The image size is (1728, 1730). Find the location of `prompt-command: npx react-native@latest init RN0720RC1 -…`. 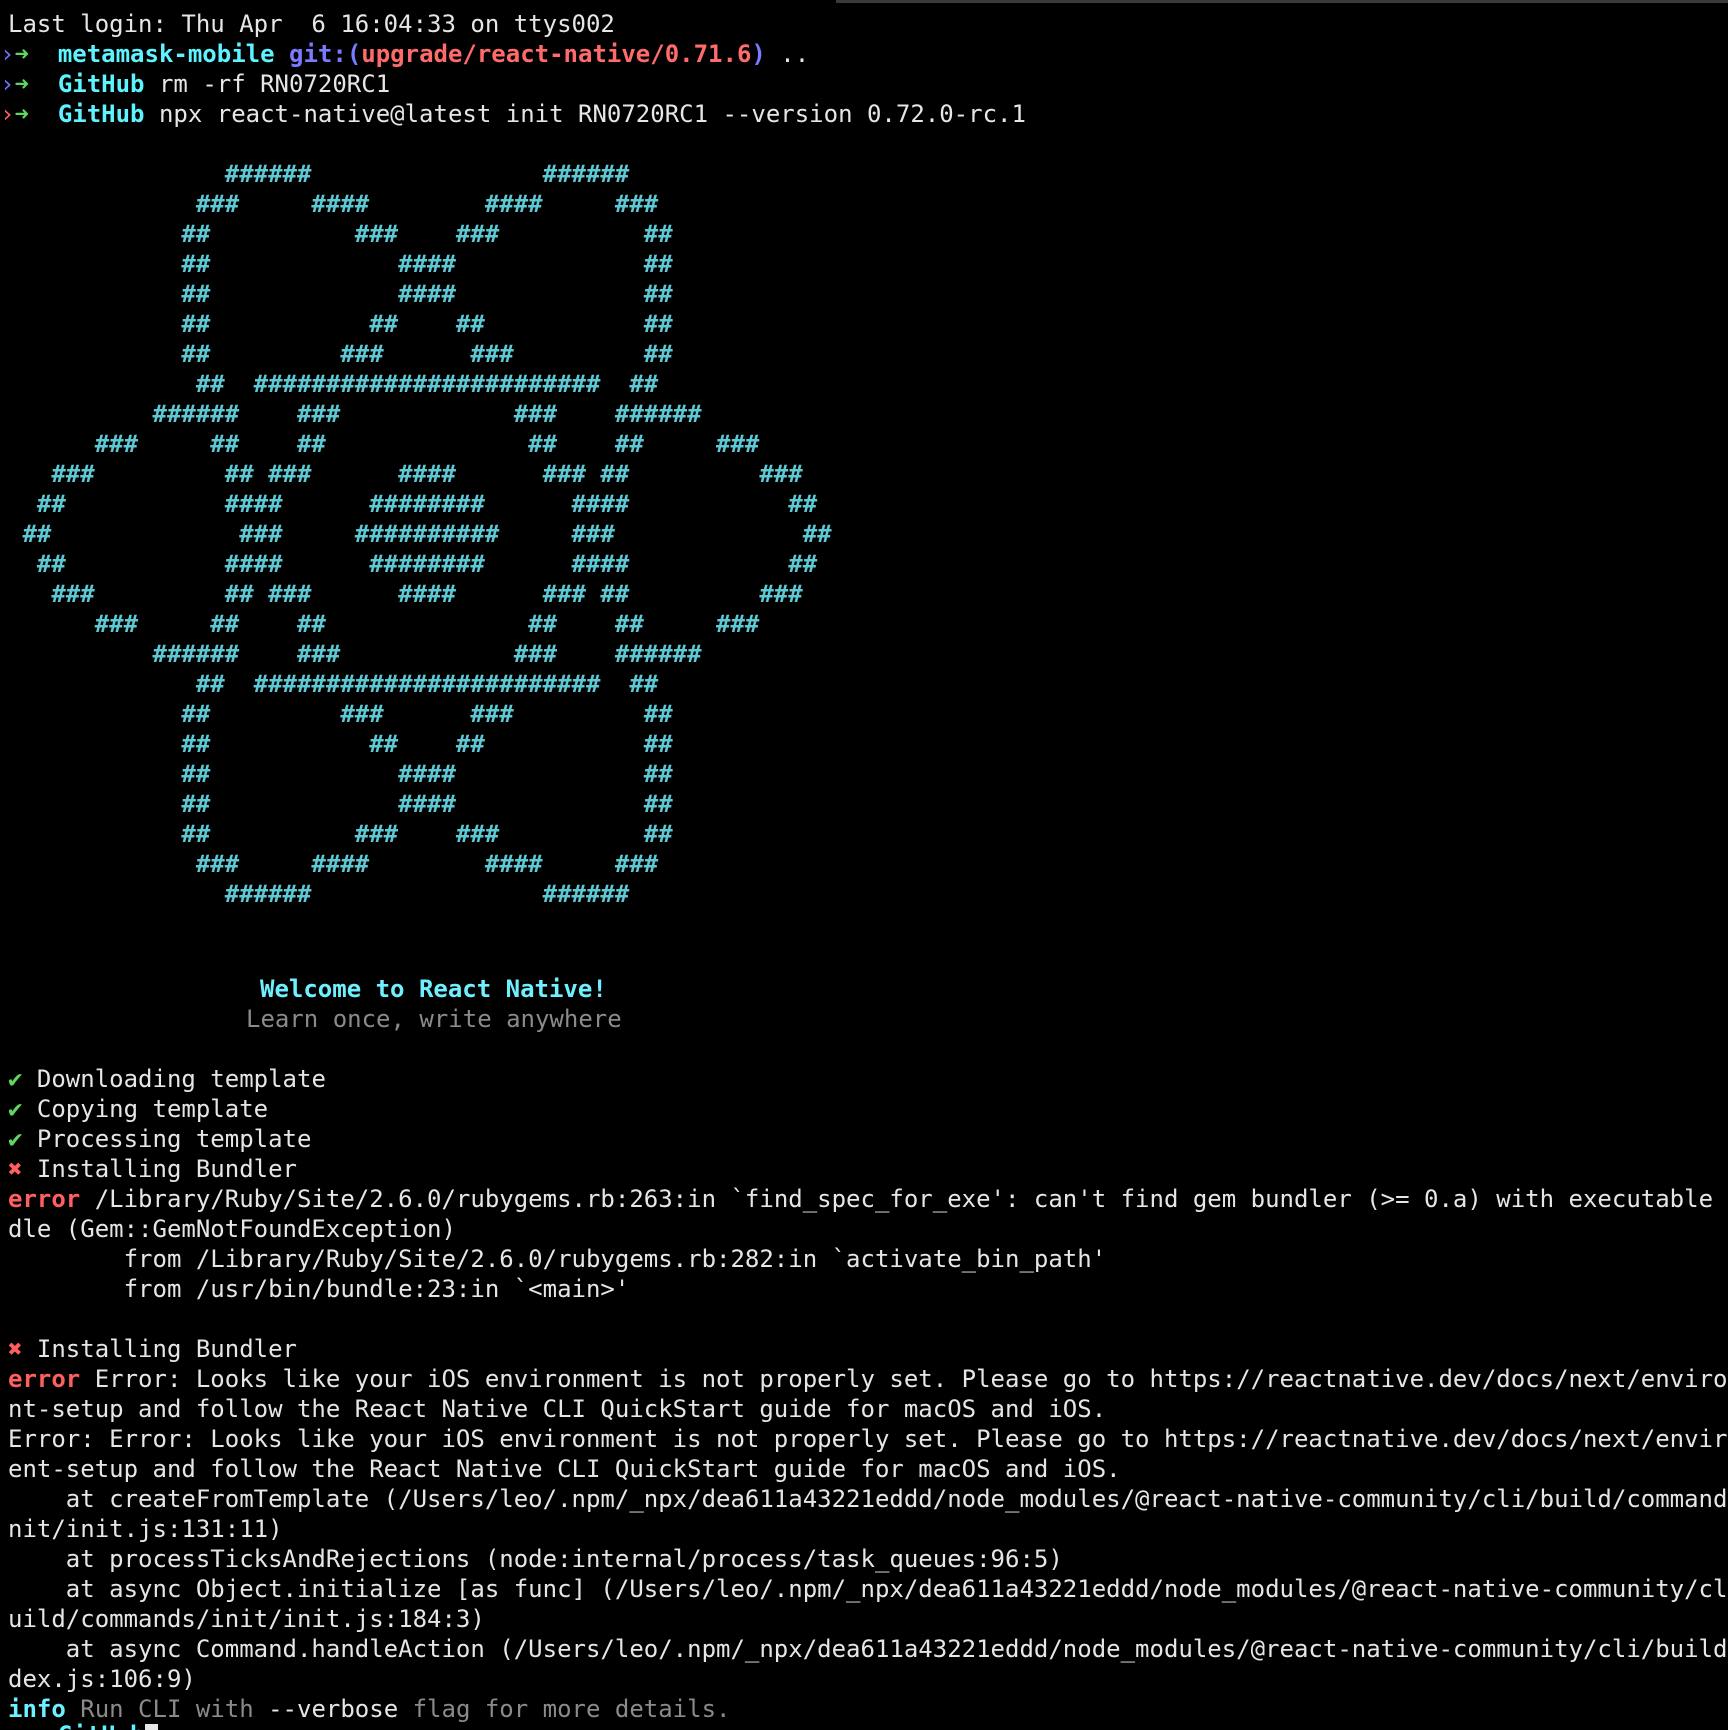

prompt-command: npx react-native@latest init RN0720RC1 -… is located at coordinates (585, 114).